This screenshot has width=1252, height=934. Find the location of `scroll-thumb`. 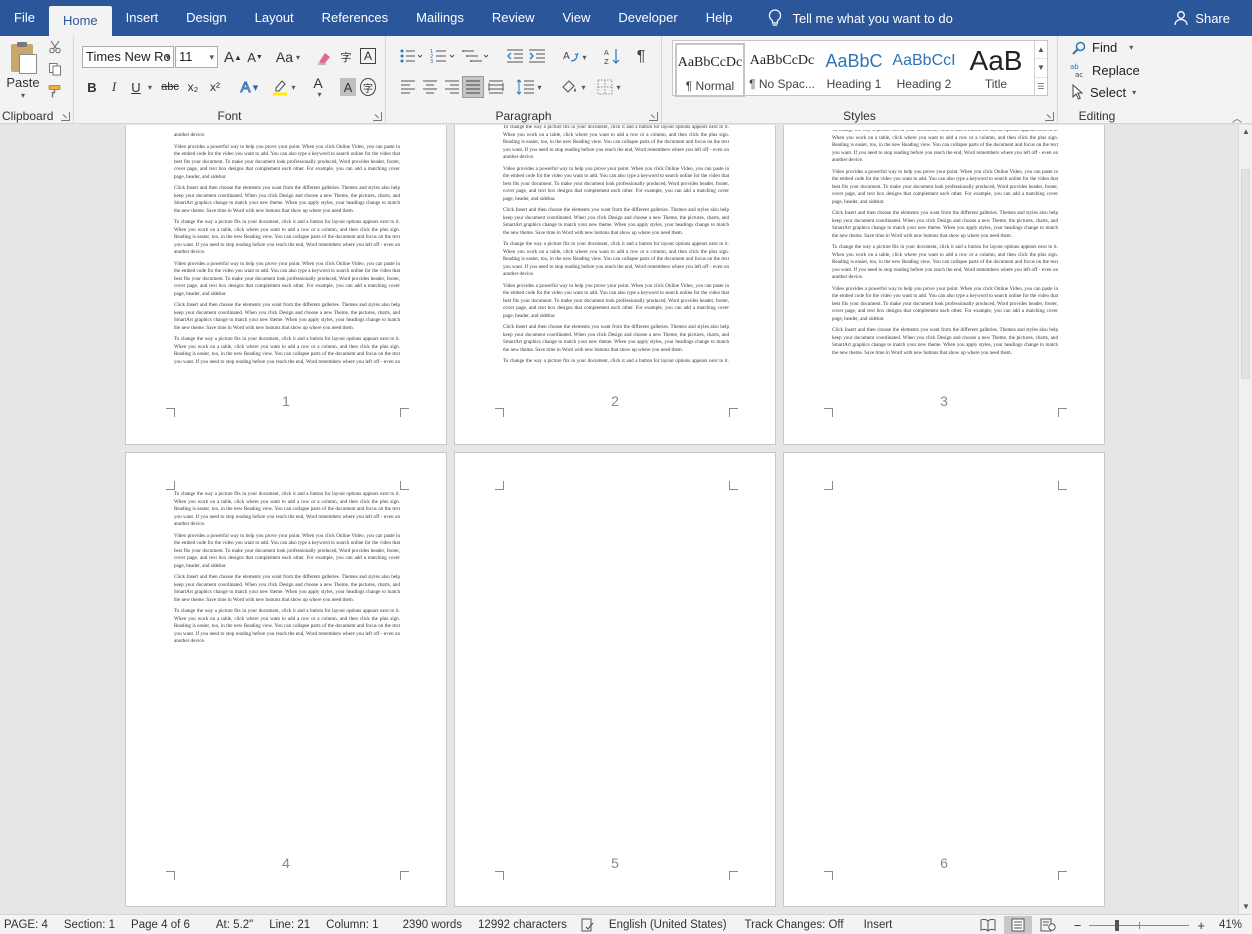

scroll-thumb is located at coordinates (1245, 274).